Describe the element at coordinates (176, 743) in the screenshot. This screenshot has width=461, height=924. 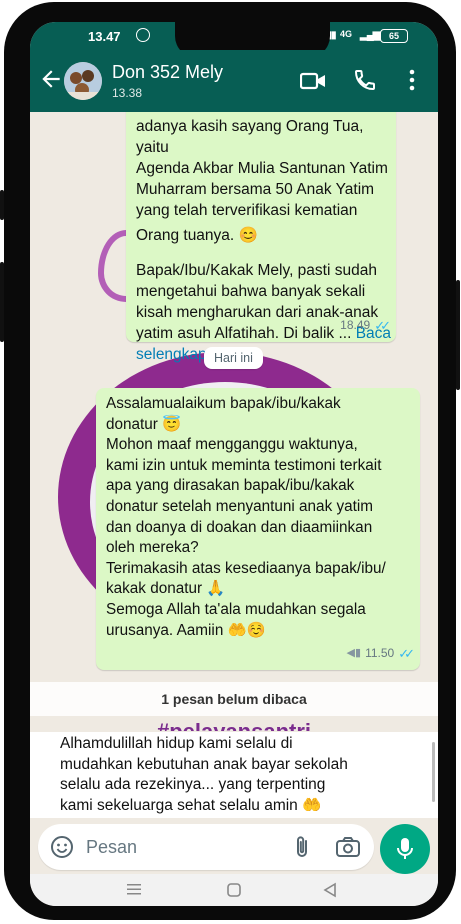
I see `message-line: Alhamdulillah hidup kami selalu di` at that location.